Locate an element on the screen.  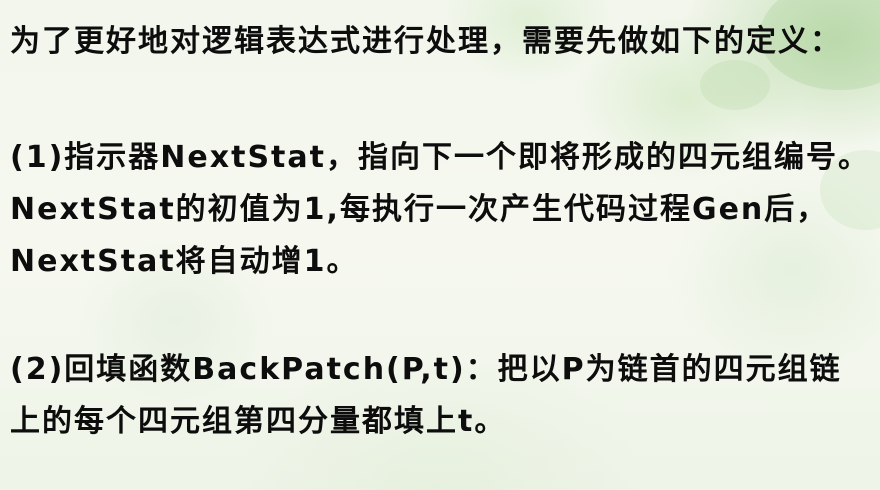
paragraph-intro: 为了更好地对逻辑表达式进行处理，需要先做如下的定义： is located at coordinates (426, 41).